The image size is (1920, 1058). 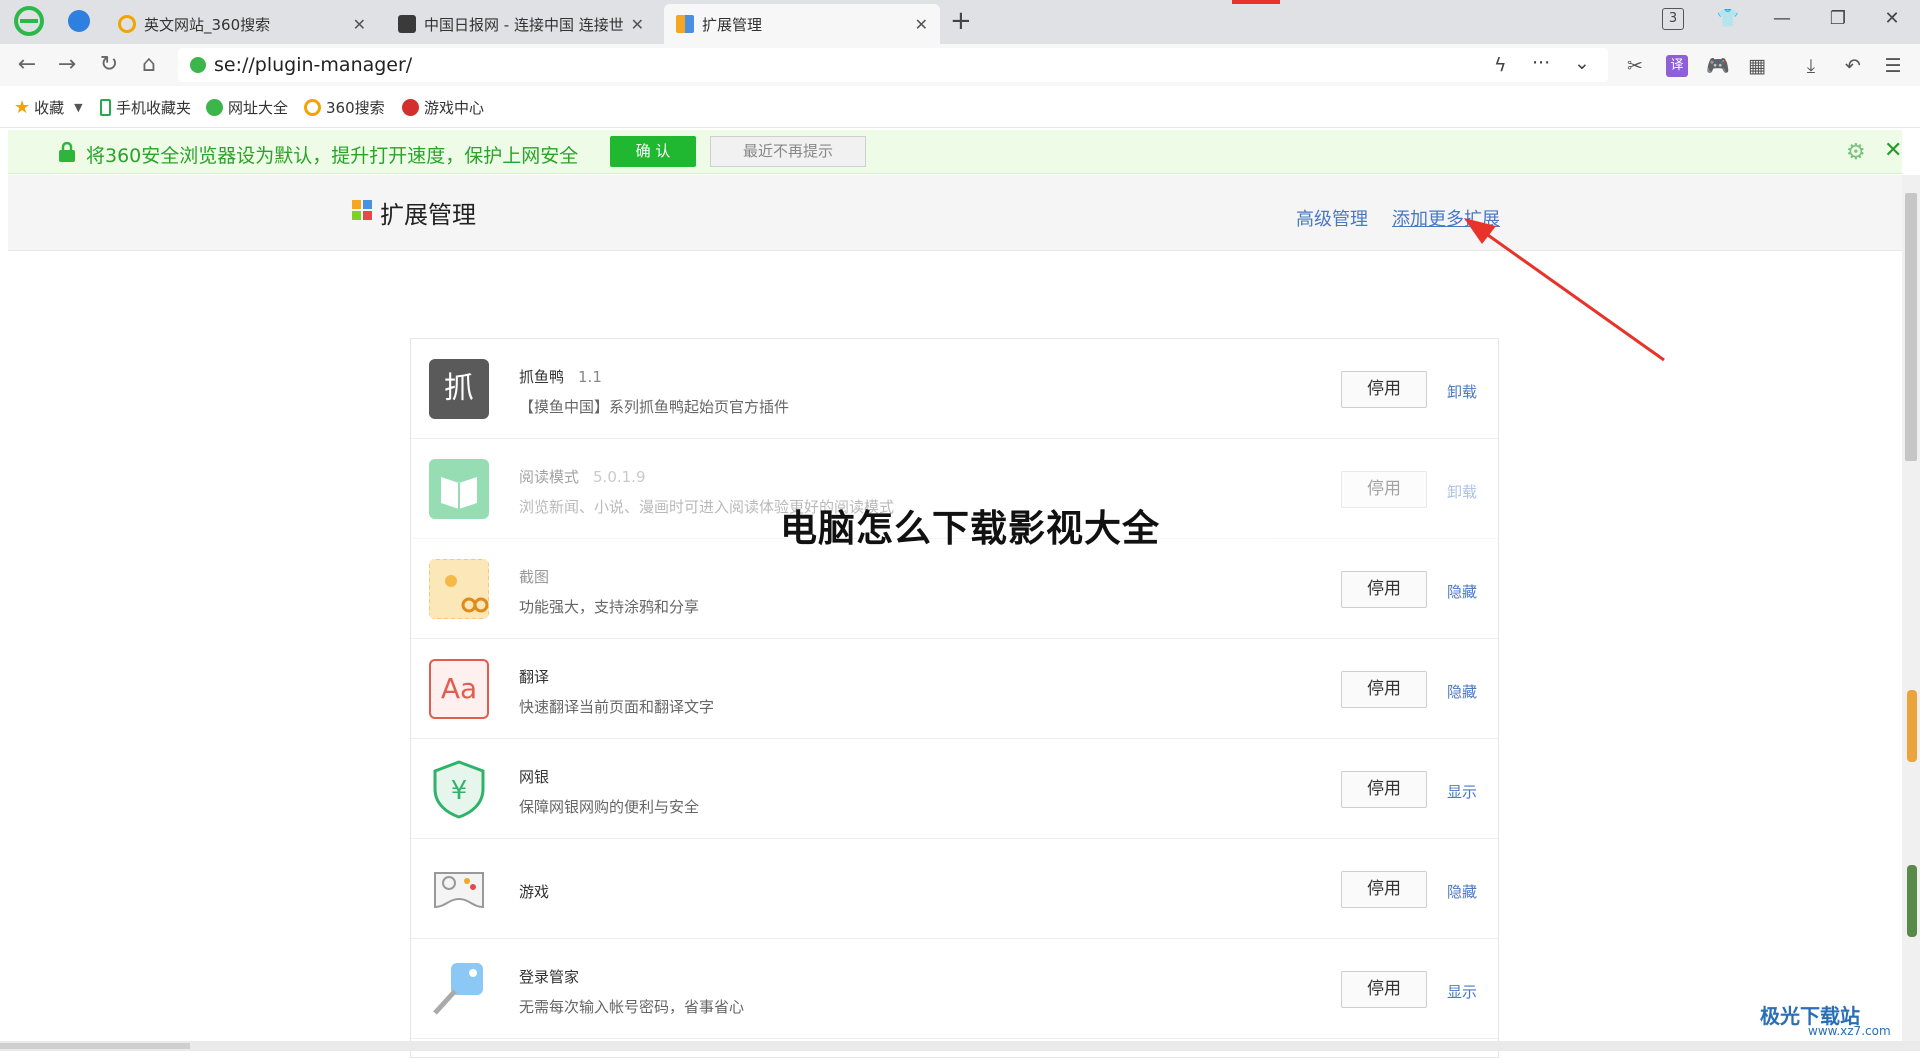 What do you see at coordinates (1500, 65) in the screenshot?
I see `lightning-icon: ϟ` at bounding box center [1500, 65].